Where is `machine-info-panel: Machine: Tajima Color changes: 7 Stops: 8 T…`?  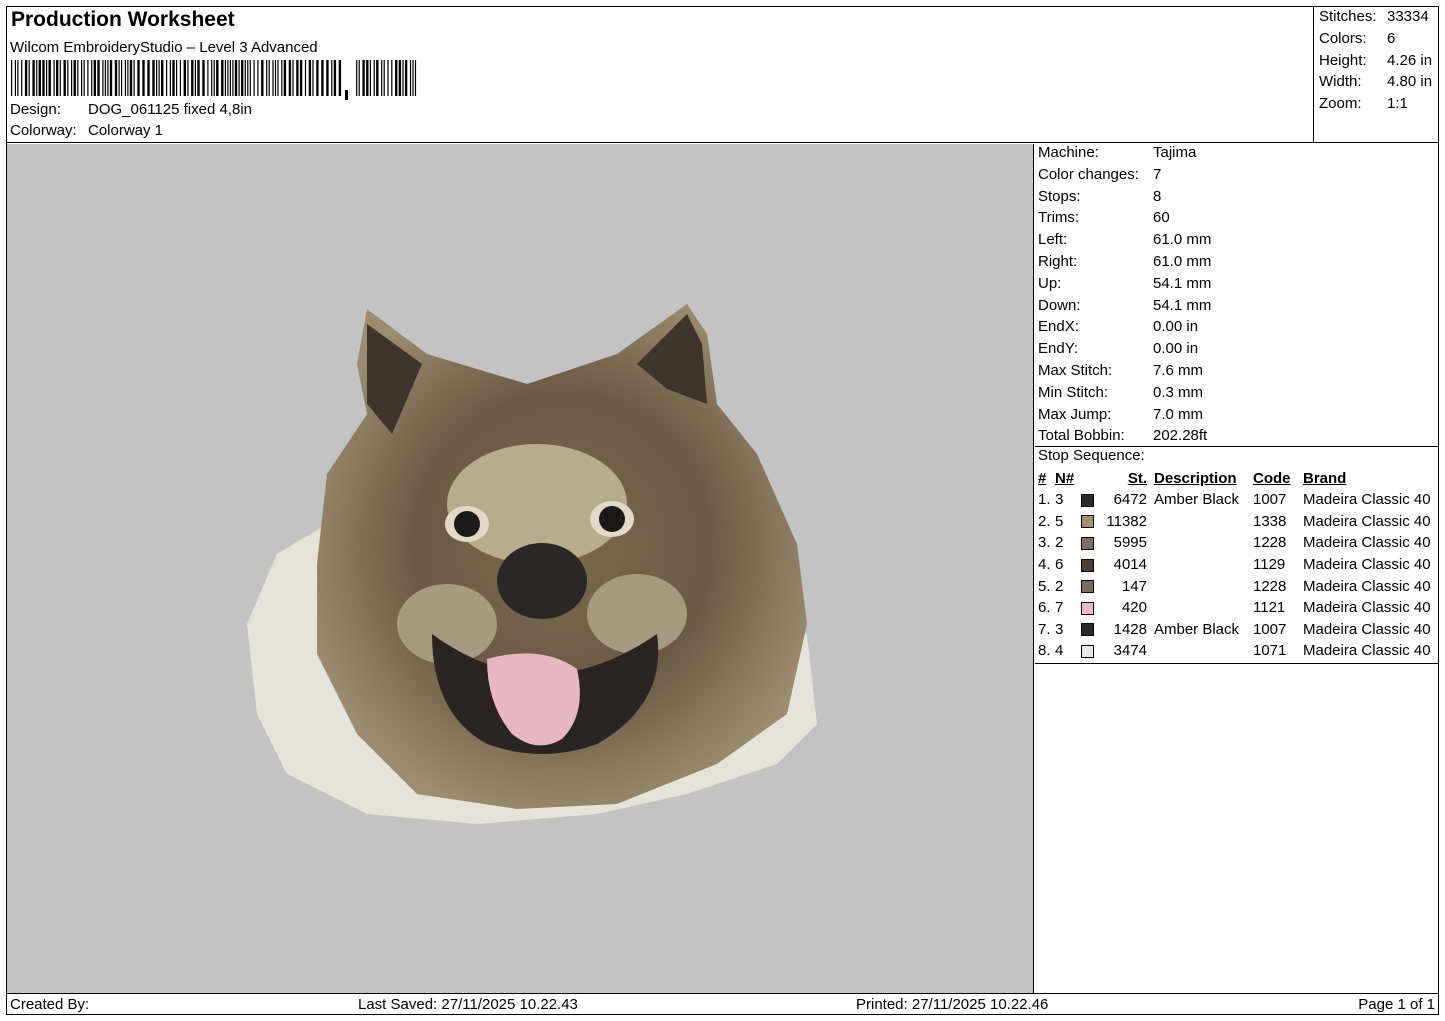
machine-info-panel: Machine: Tajima Color changes: 7 Stops: 8 T… is located at coordinates (1237, 296).